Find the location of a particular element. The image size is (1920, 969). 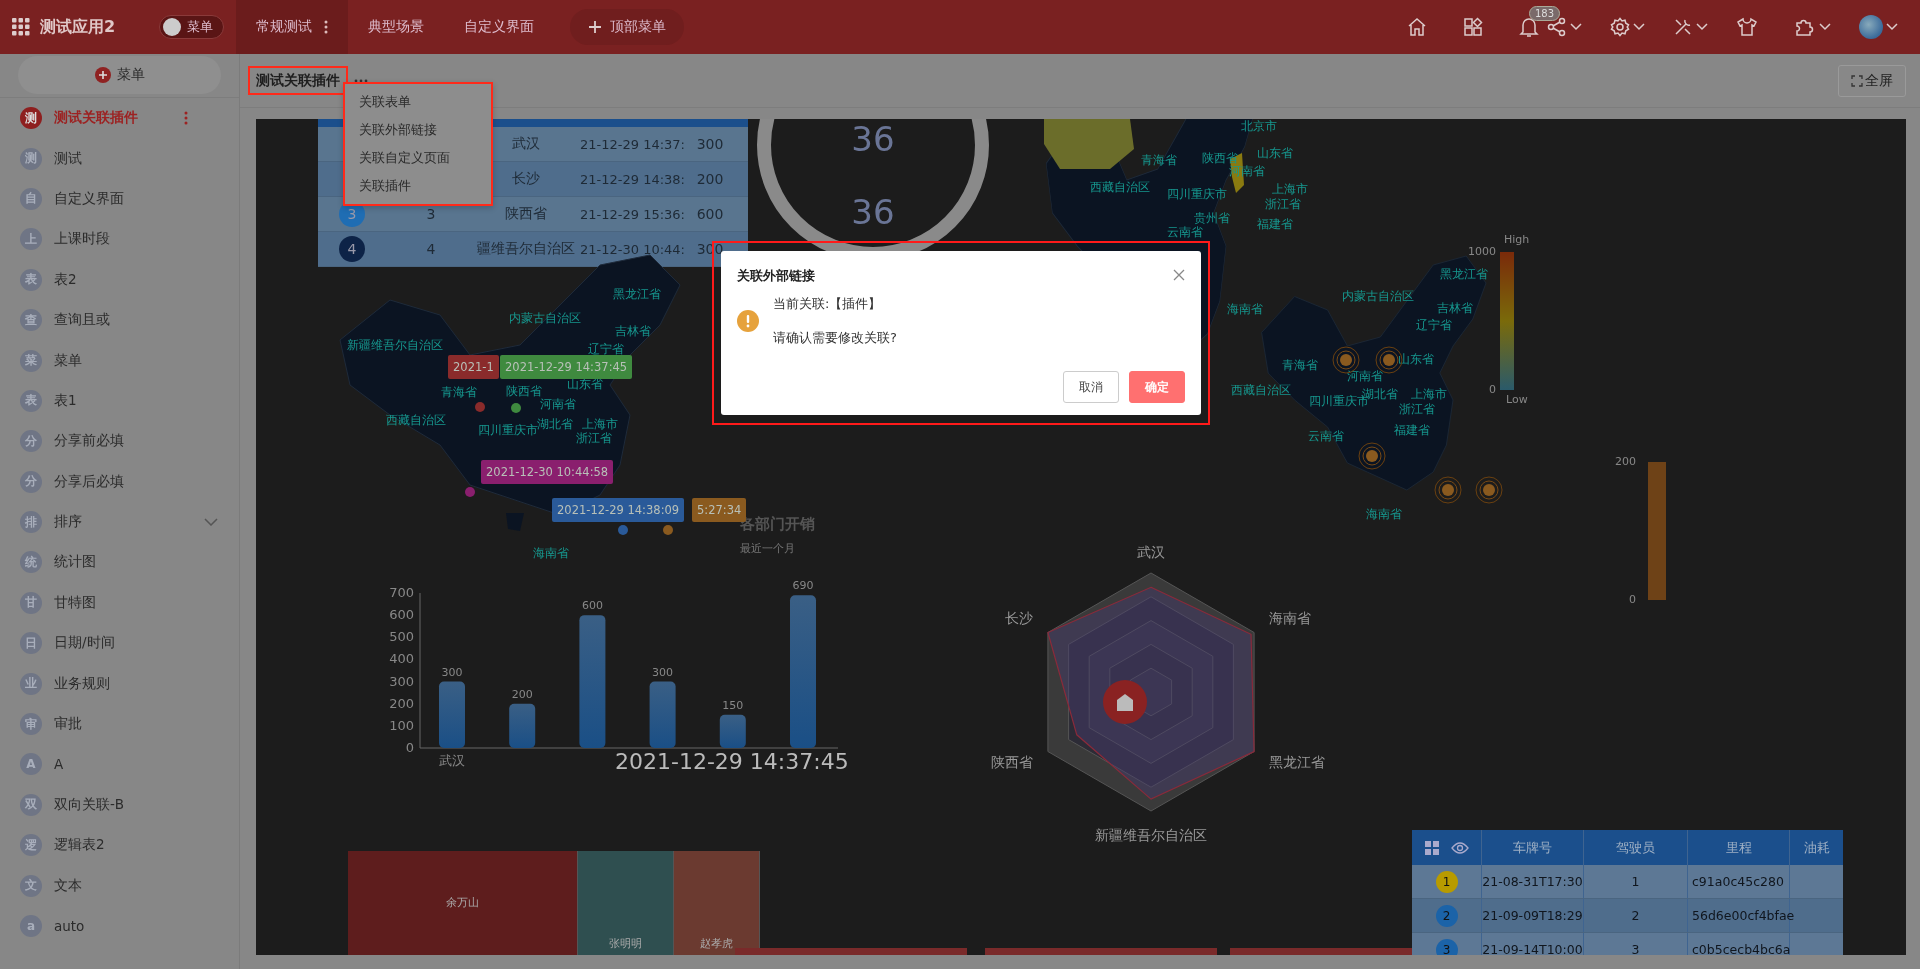

avatar-icon is located at coordinates (1871, 27).